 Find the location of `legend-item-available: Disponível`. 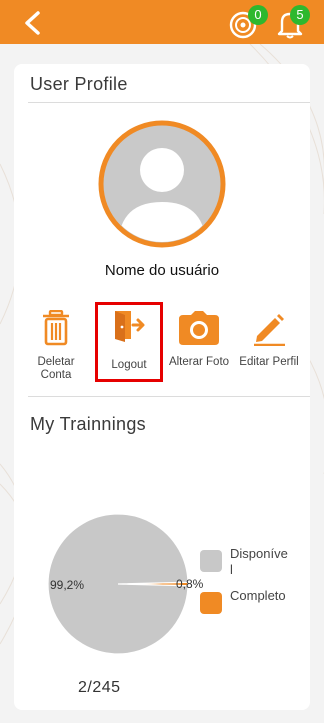

legend-item-available: Disponível is located at coordinates (245, 562).